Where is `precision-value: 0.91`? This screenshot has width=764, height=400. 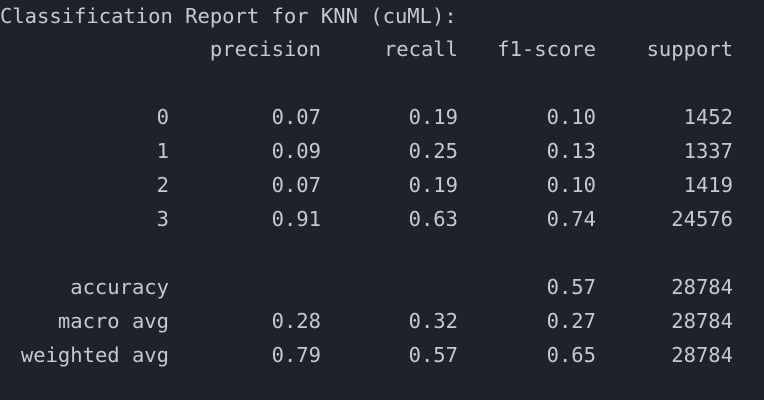
precision-value: 0.91 is located at coordinates (296, 219).